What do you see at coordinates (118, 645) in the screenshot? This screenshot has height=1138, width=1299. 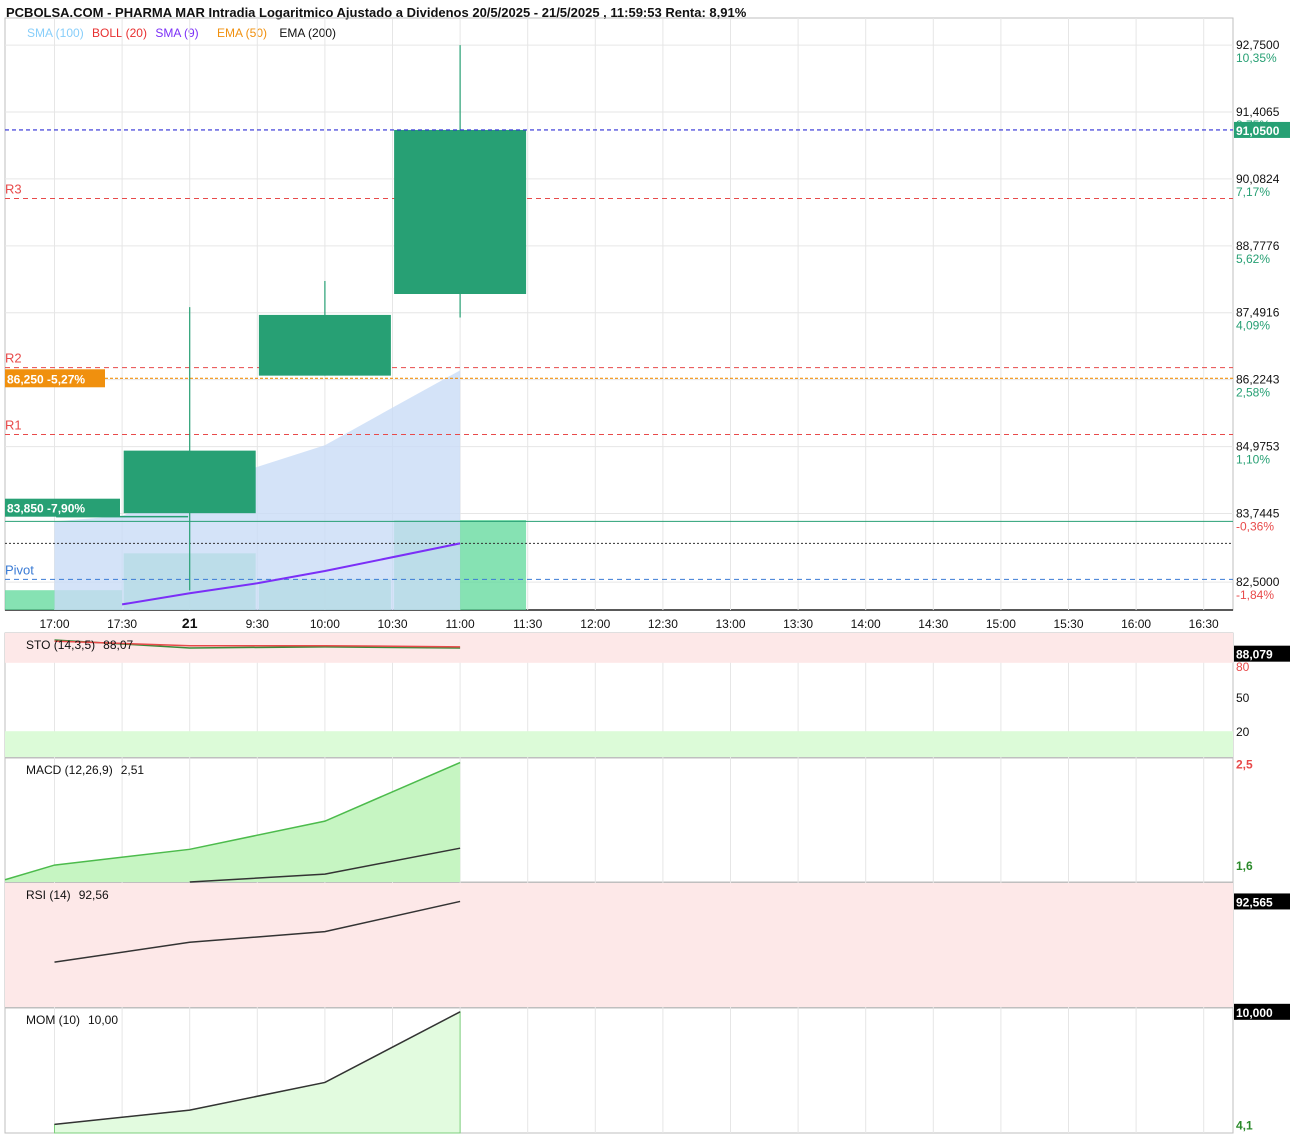 I see `sto-value: 88,07` at bounding box center [118, 645].